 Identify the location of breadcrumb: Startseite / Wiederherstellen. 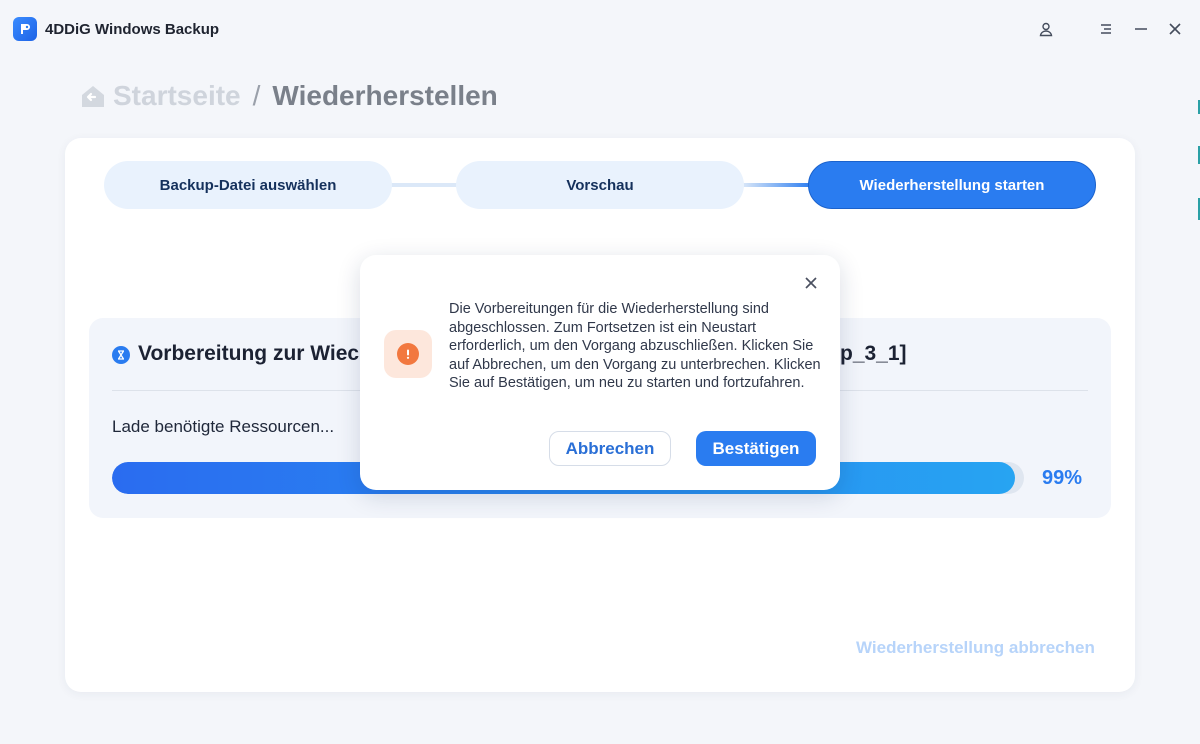
(288, 96).